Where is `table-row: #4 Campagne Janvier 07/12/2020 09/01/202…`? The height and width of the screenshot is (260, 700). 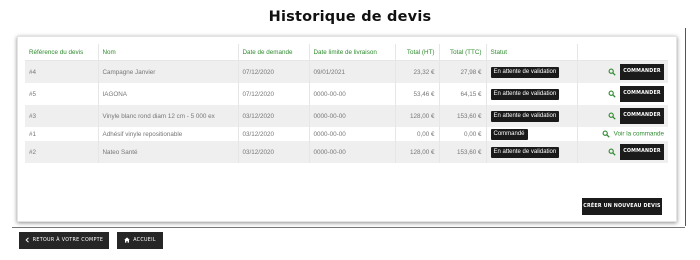
table-row: #4 Campagne Janvier 07/12/2020 09/01/202… is located at coordinates (346, 71).